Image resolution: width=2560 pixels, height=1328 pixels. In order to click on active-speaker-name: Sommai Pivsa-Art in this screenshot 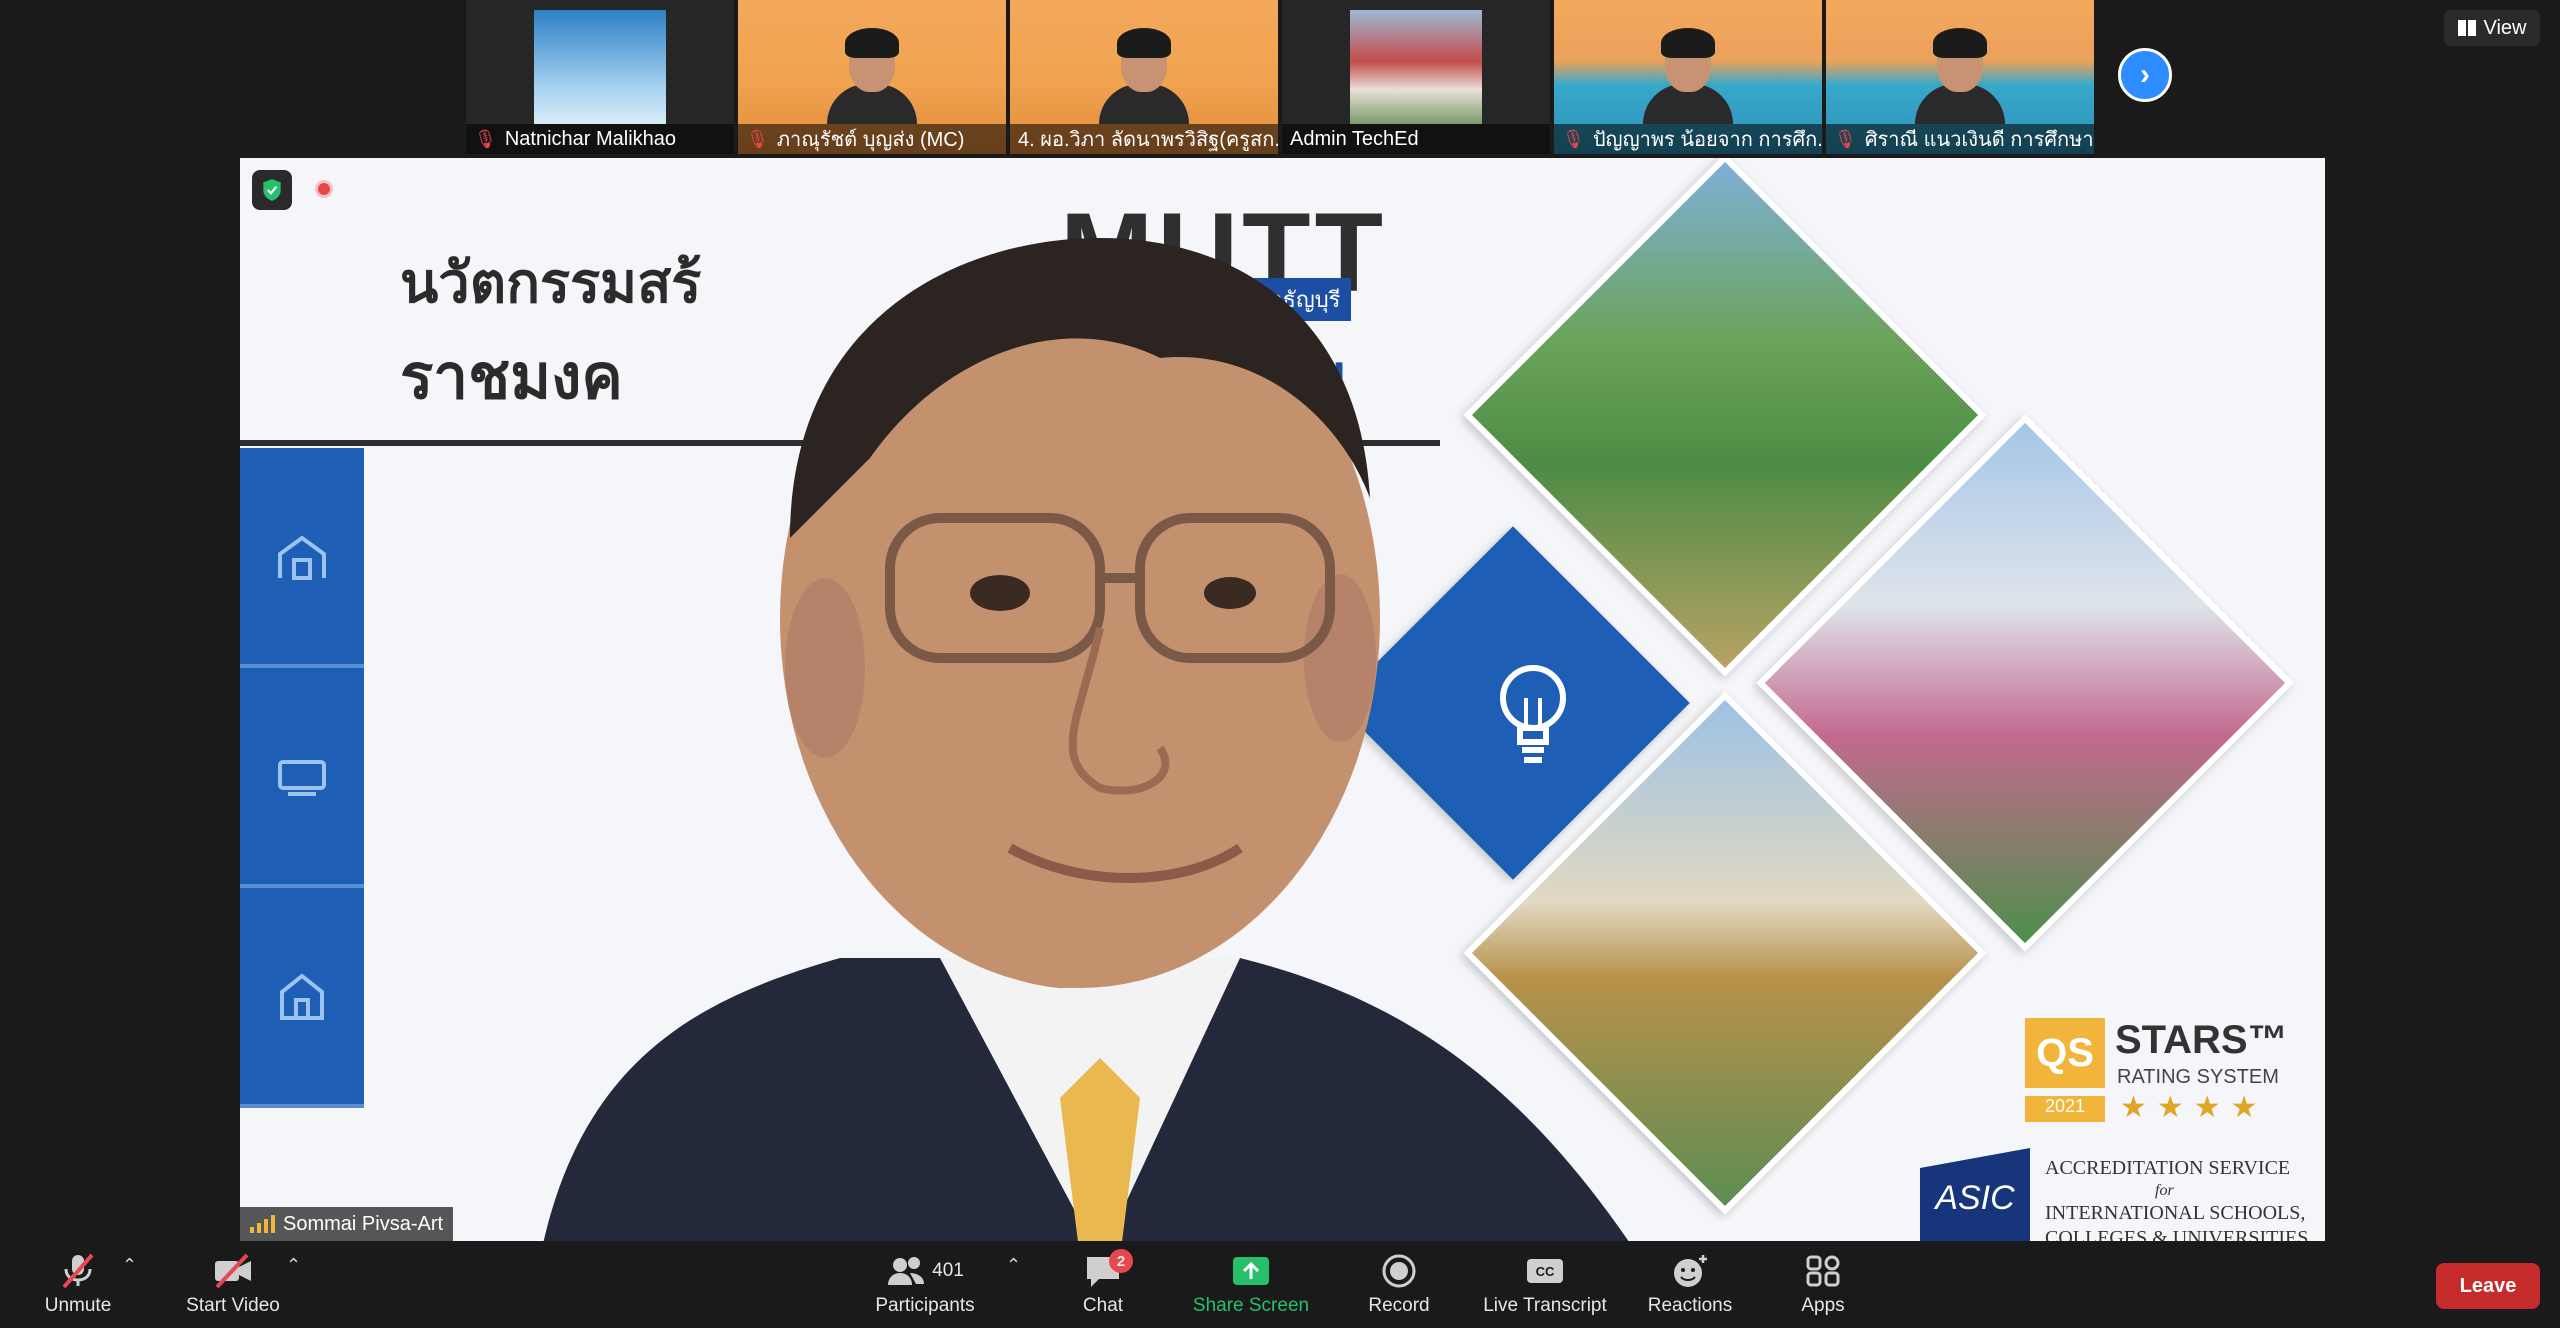, I will do `click(363, 1223)`.